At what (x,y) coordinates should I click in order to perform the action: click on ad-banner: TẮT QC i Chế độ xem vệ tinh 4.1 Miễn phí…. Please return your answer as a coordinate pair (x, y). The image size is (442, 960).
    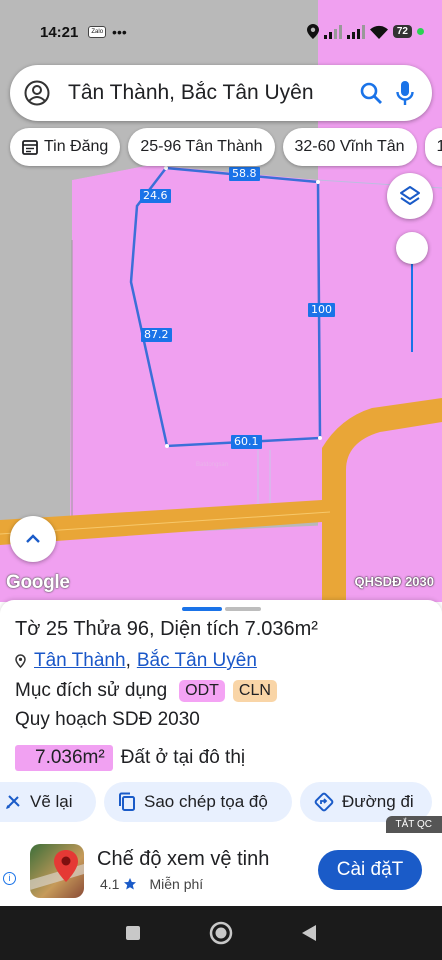
    Looking at the image, I should click on (221, 861).